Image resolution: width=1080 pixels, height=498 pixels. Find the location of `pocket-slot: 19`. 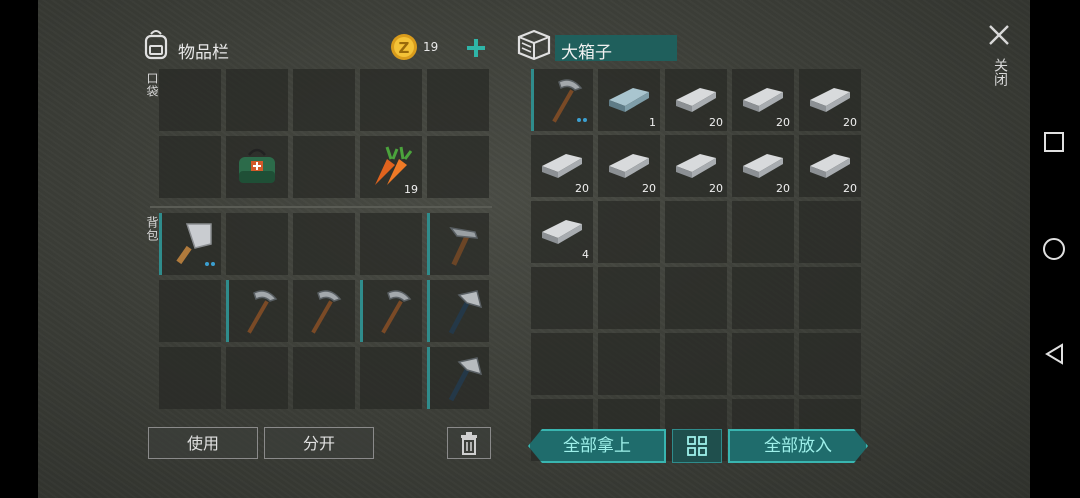

pocket-slot: 19 is located at coordinates (391, 167).